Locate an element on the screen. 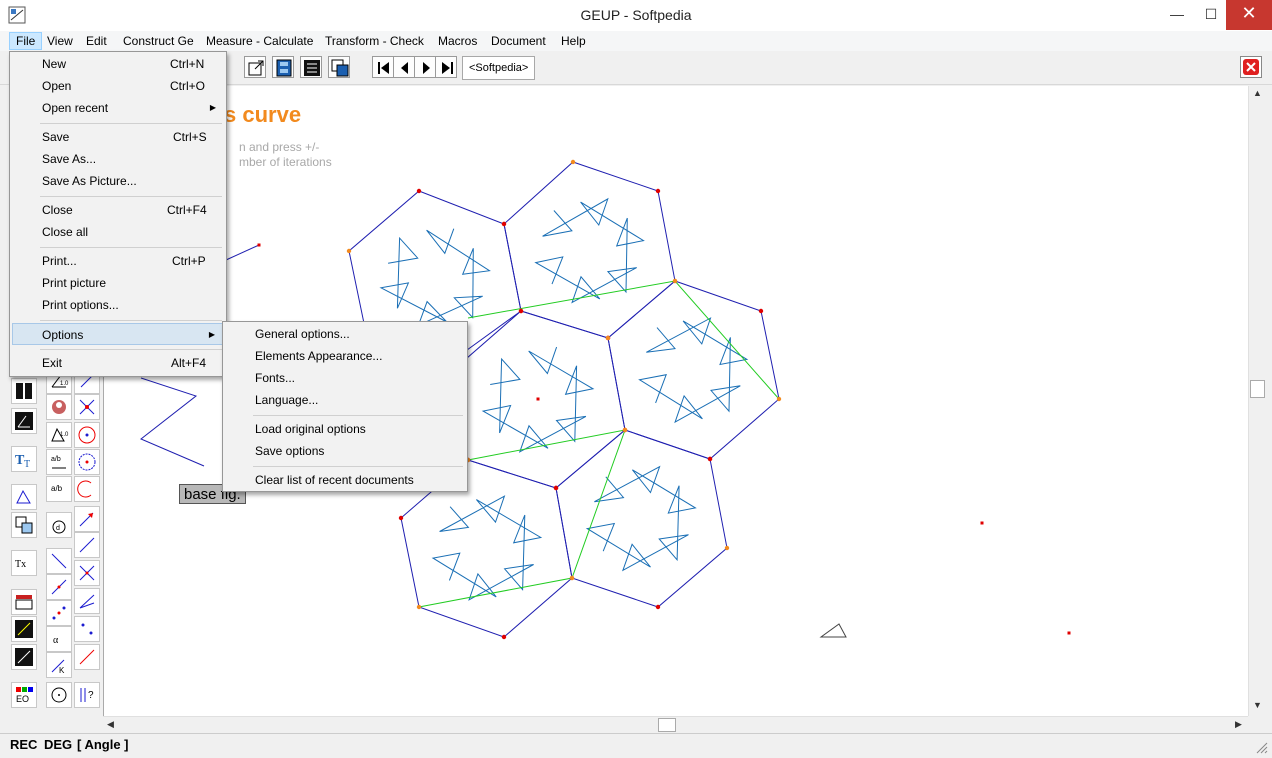 The image size is (1272, 758). menu-construct: Construct Ge is located at coordinates (158, 41).